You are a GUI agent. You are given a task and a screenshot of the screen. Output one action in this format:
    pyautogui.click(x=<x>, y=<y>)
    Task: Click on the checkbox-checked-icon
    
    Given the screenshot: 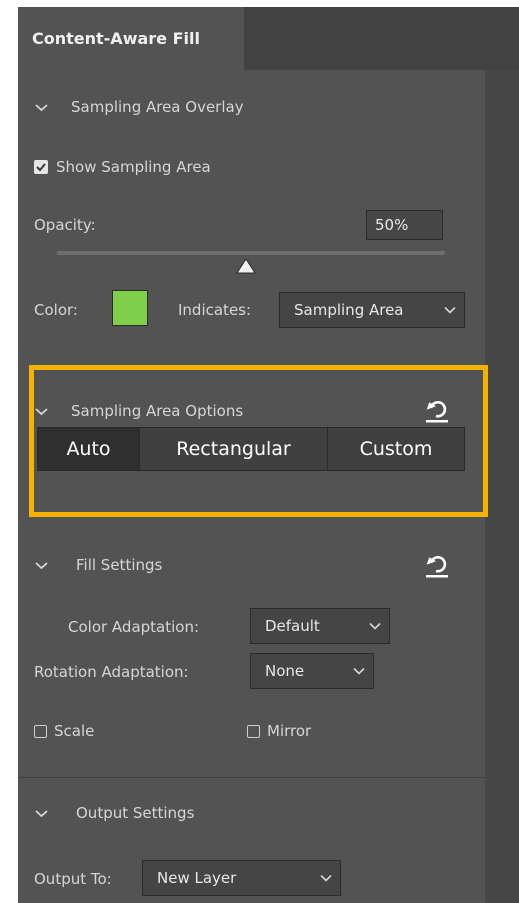 What is the action you would take?
    pyautogui.click(x=41, y=167)
    